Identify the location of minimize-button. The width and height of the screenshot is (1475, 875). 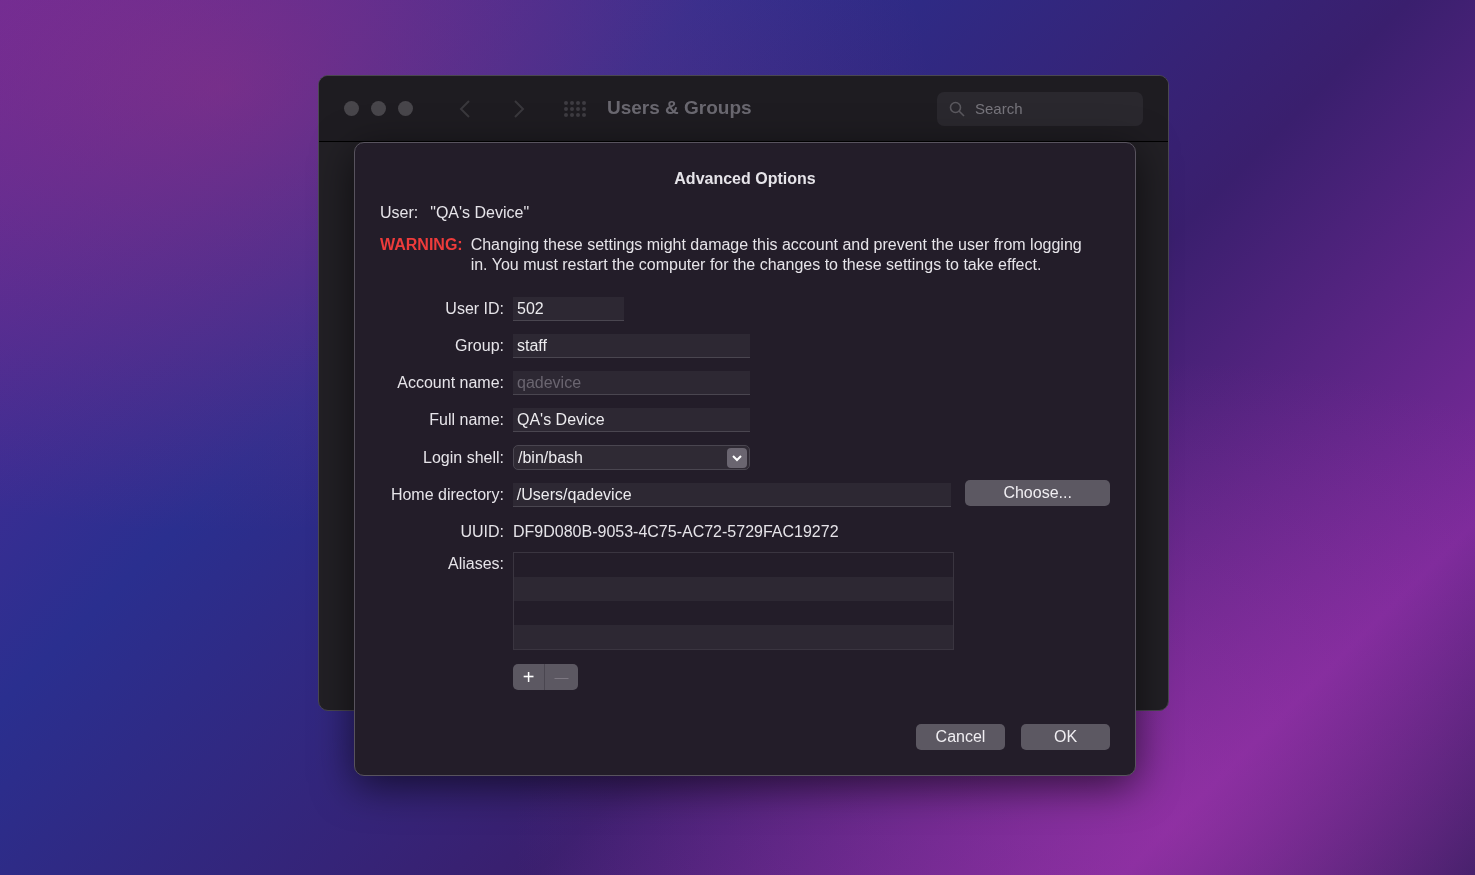
(378, 108).